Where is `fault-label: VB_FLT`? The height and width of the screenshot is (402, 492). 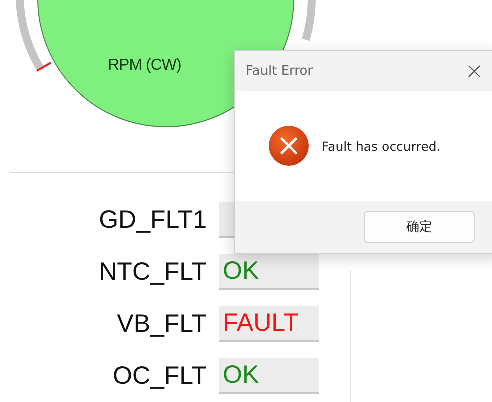
fault-label: VB_FLT is located at coordinates (161, 324).